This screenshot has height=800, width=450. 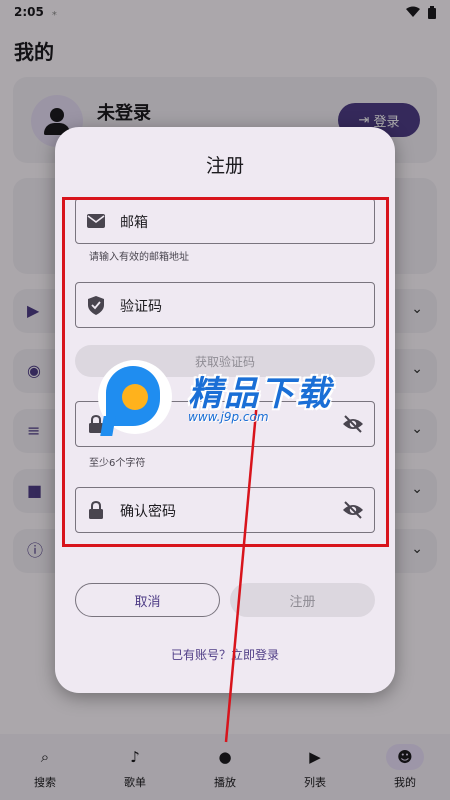 What do you see at coordinates (225, 654) in the screenshot?
I see `login-link: 已有账号？立即登录` at bounding box center [225, 654].